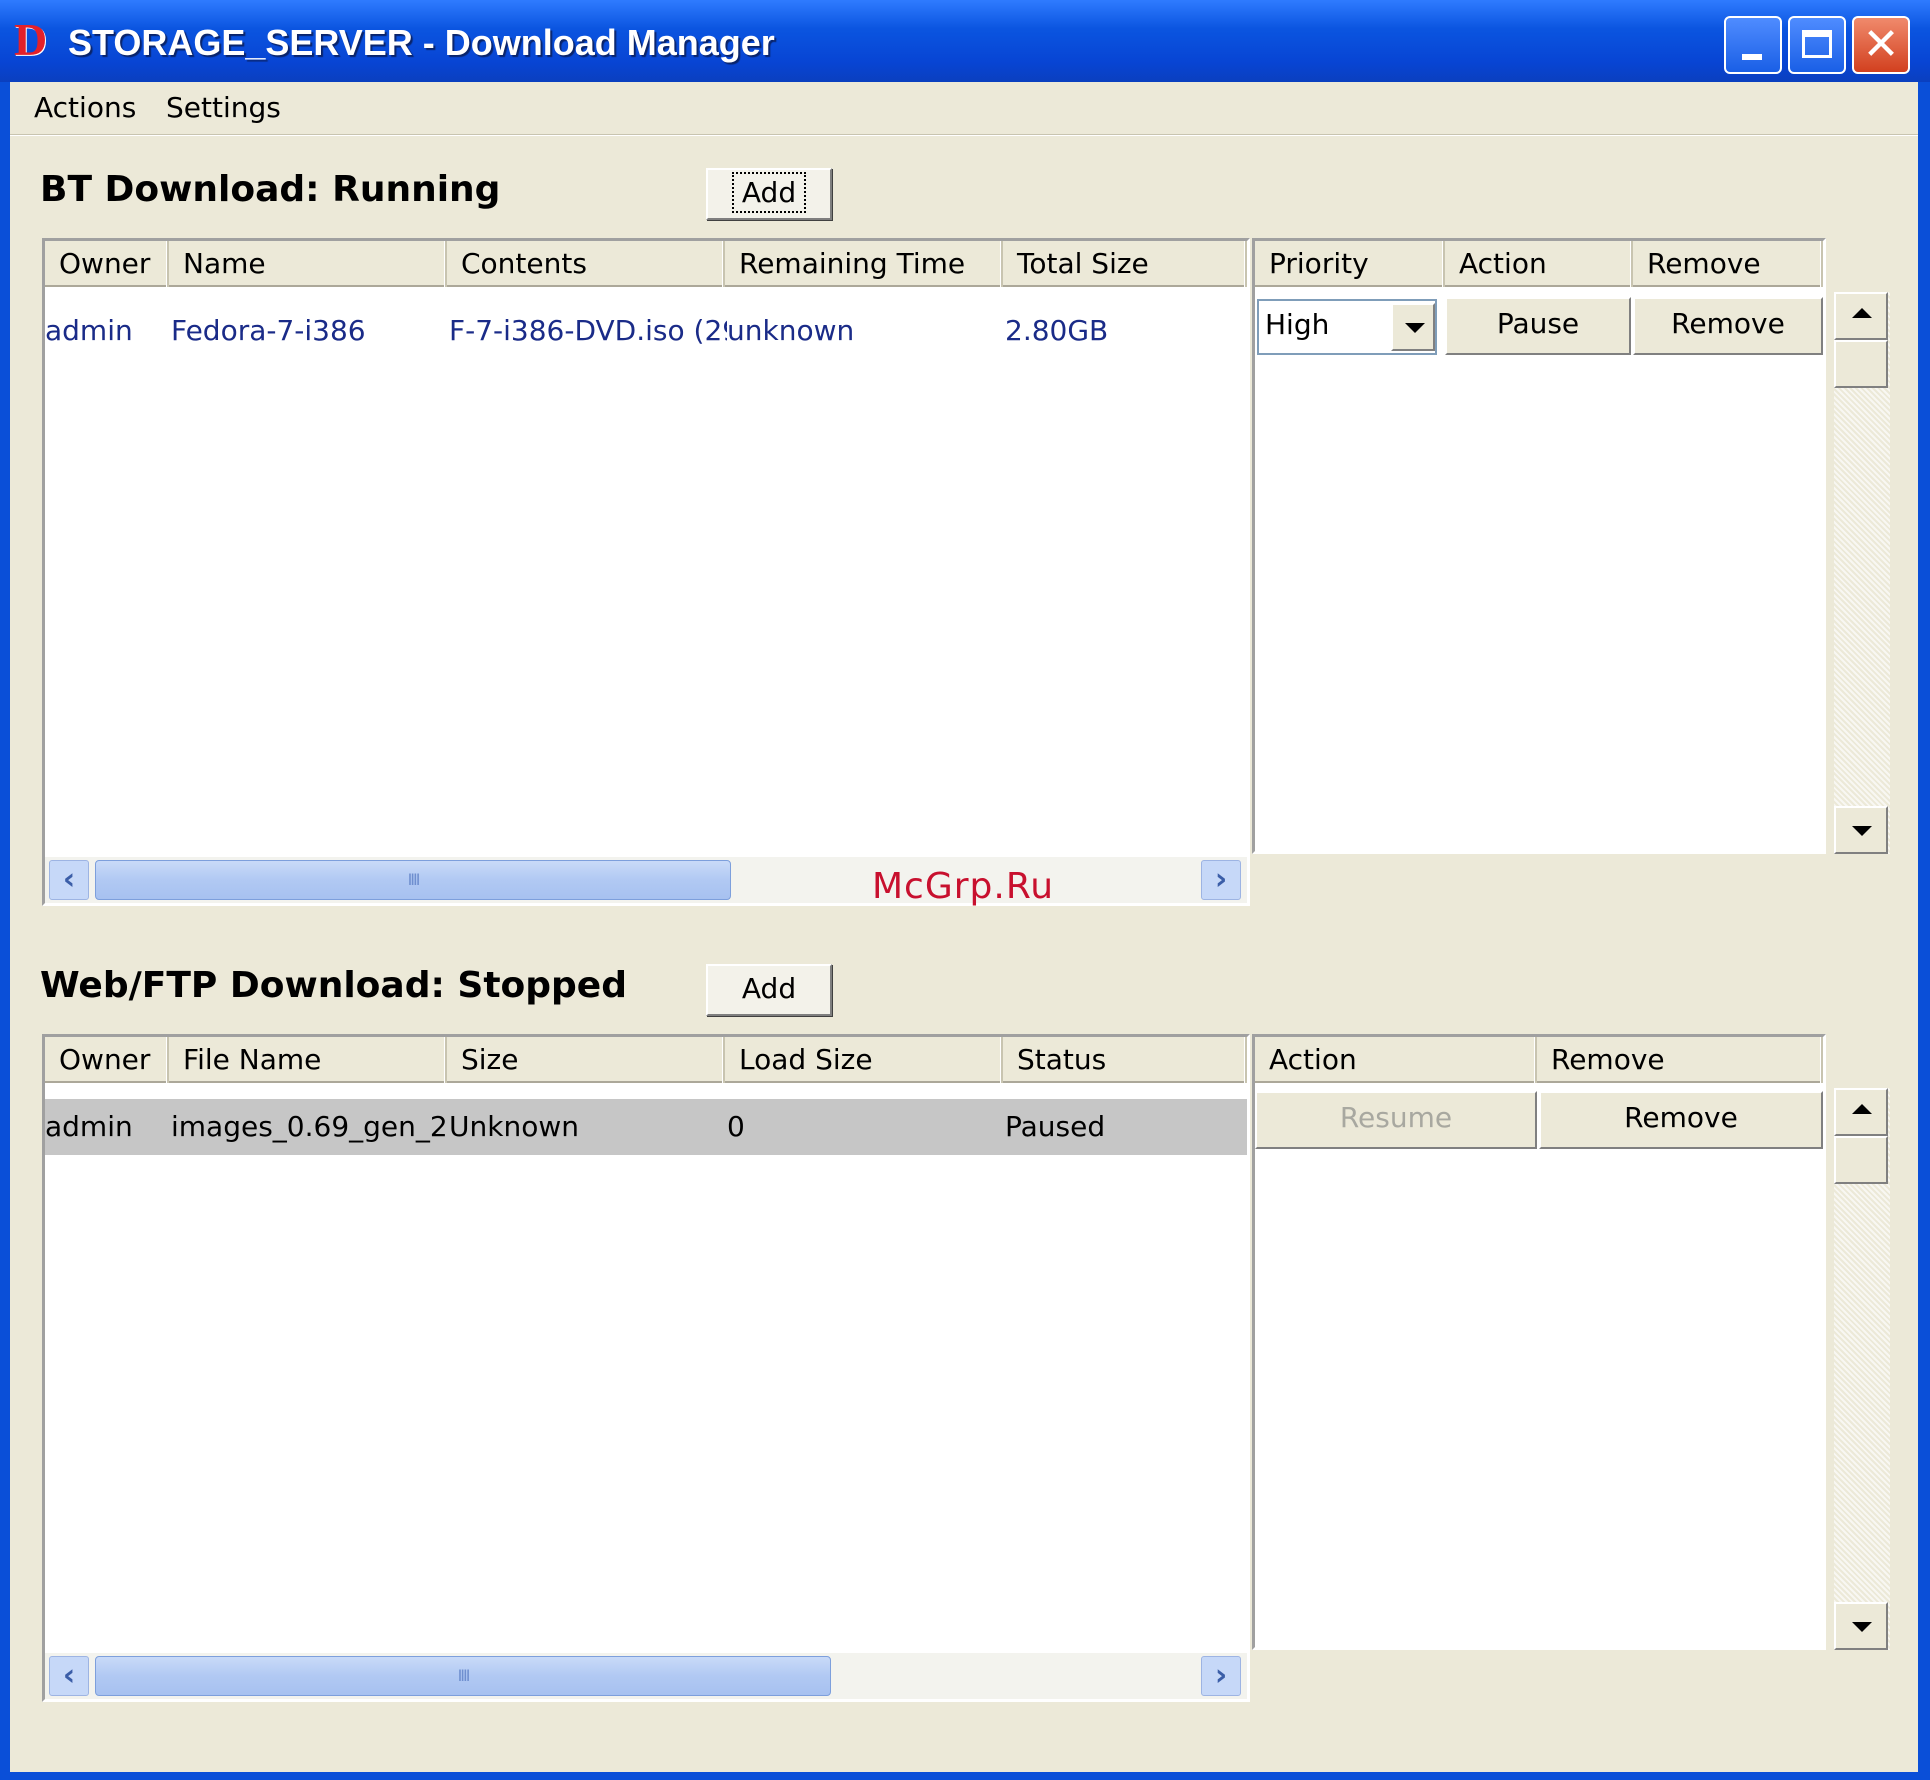 This screenshot has width=1930, height=1780. What do you see at coordinates (89, 1126) in the screenshot?
I see `web-cell-owner: admin` at bounding box center [89, 1126].